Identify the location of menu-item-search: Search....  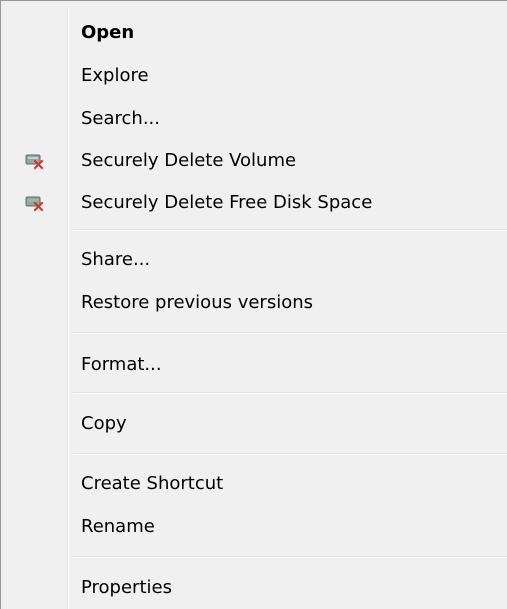
(256, 119).